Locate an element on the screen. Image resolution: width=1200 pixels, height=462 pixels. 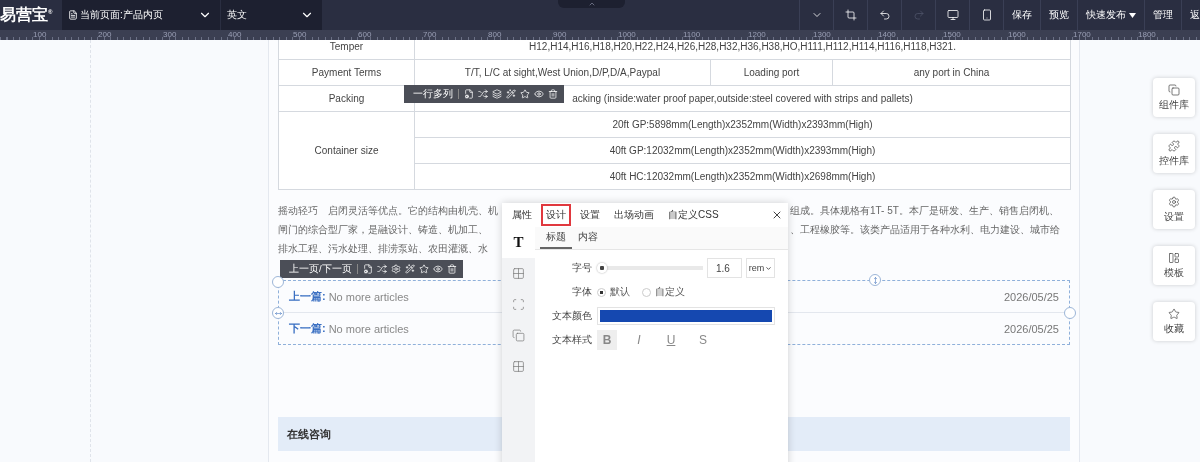
table-cell: H12,H14,H16,H18,H20,H22,H24,H26,H28,H32,H36,H38,HO,H111,H112,H114,H116,H118,H321. is located at coordinates (742, 50).